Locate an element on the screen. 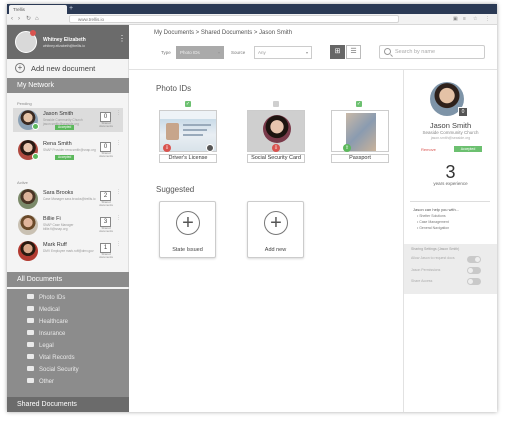 The image size is (505, 424). experience-label: years experience is located at coordinates (450, 183).